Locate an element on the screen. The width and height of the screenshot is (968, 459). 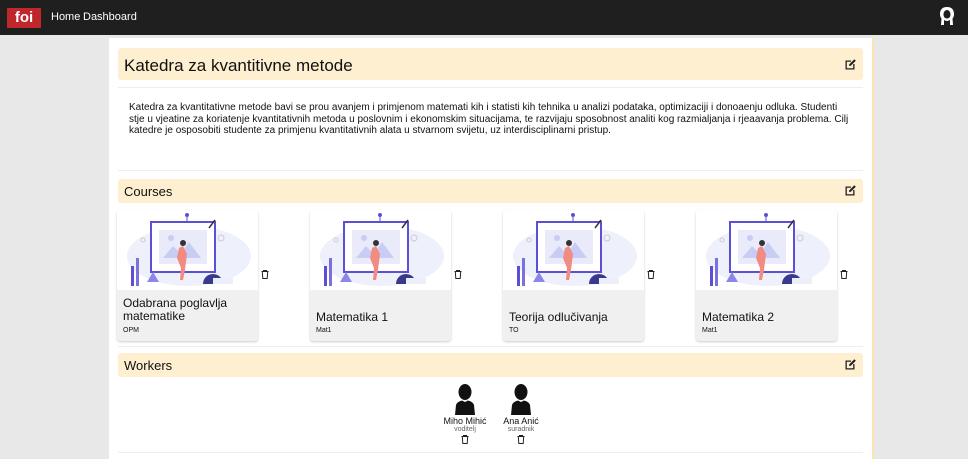
course-card: Matematika 1 Mat1 is located at coordinates (380, 275).